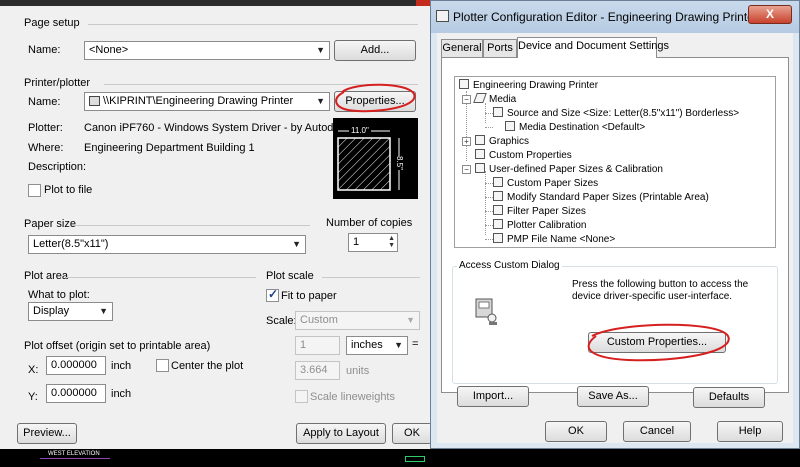  What do you see at coordinates (498, 224) in the screenshot?
I see `calibration-icon` at bounding box center [498, 224].